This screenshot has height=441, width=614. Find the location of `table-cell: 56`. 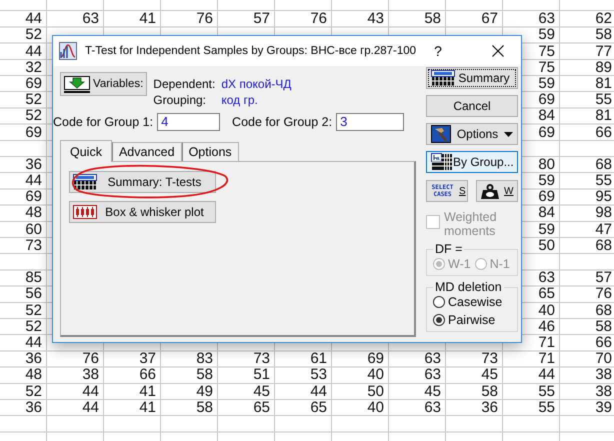

table-cell: 56 is located at coordinates (33, 293).